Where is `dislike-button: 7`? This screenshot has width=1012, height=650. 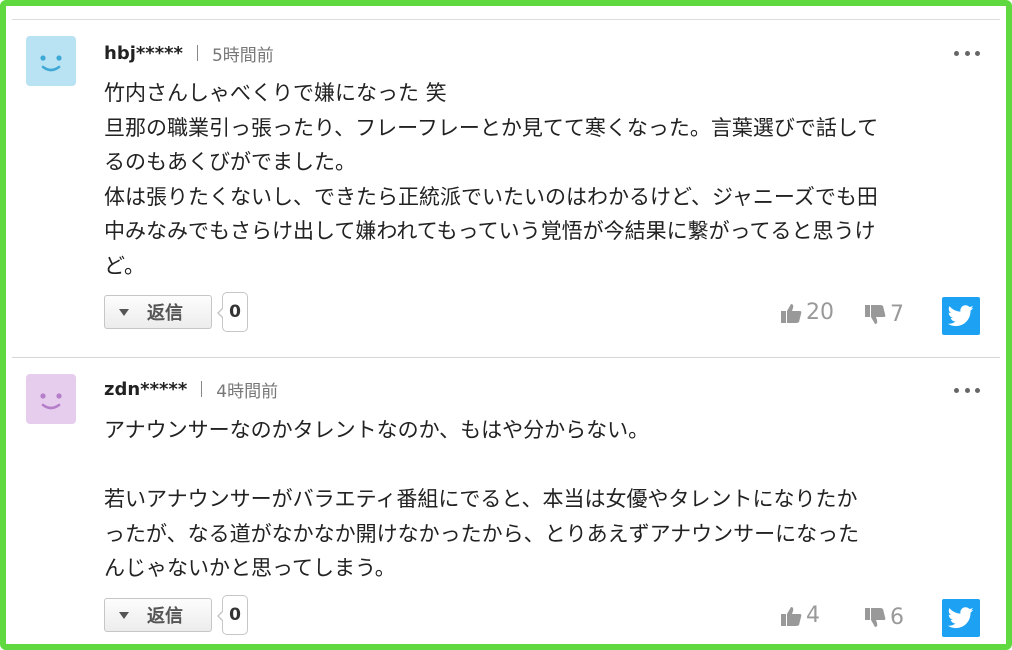 dislike-button: 7 is located at coordinates (884, 314).